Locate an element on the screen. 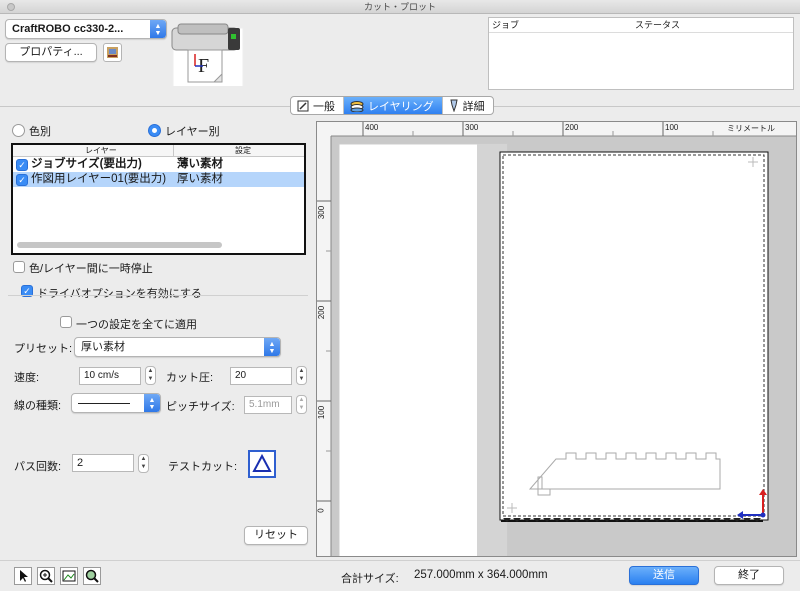  job-column-header: ジョブ is located at coordinates (506, 25).